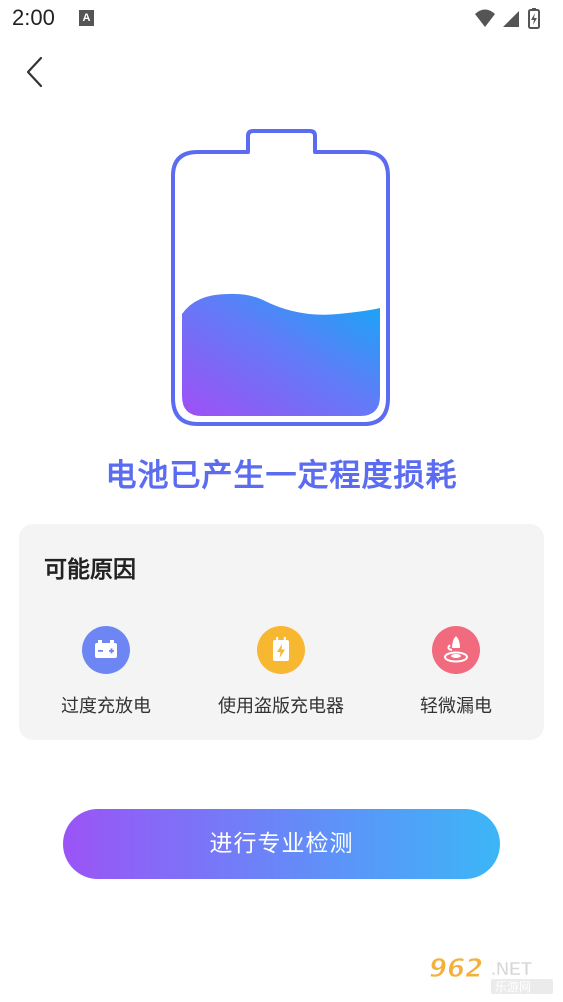 This screenshot has height=1002, width=563. I want to click on signal-icon, so click(511, 19).